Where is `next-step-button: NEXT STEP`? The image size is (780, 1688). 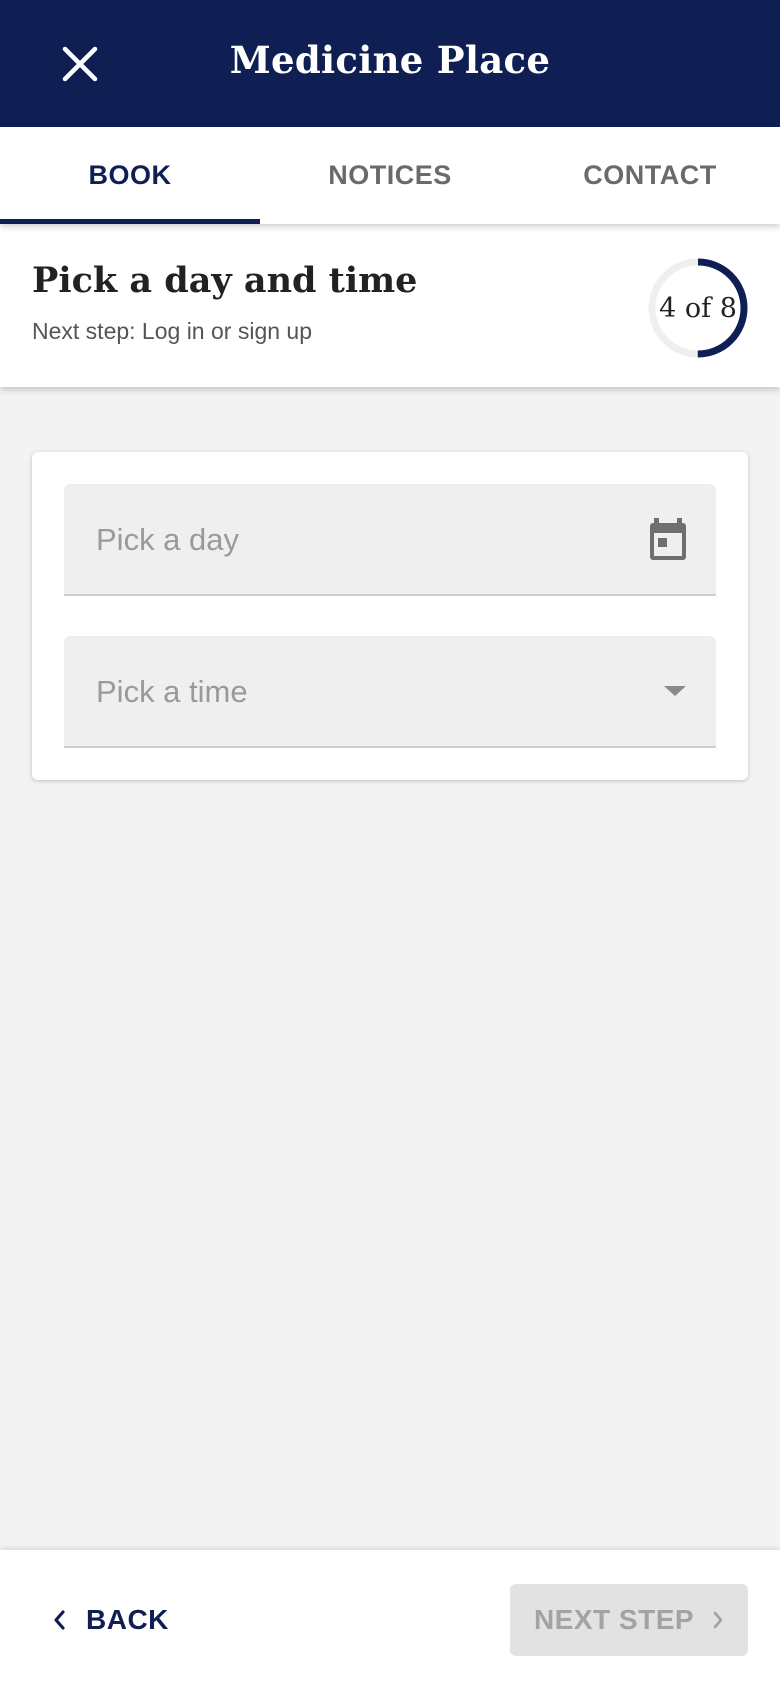
next-step-button: NEXT STEP is located at coordinates (629, 1620).